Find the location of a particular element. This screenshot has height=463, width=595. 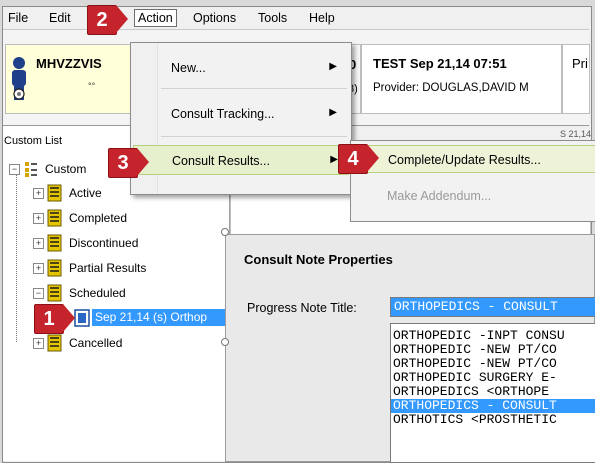

primary-care-label: Pri is located at coordinates (580, 63).